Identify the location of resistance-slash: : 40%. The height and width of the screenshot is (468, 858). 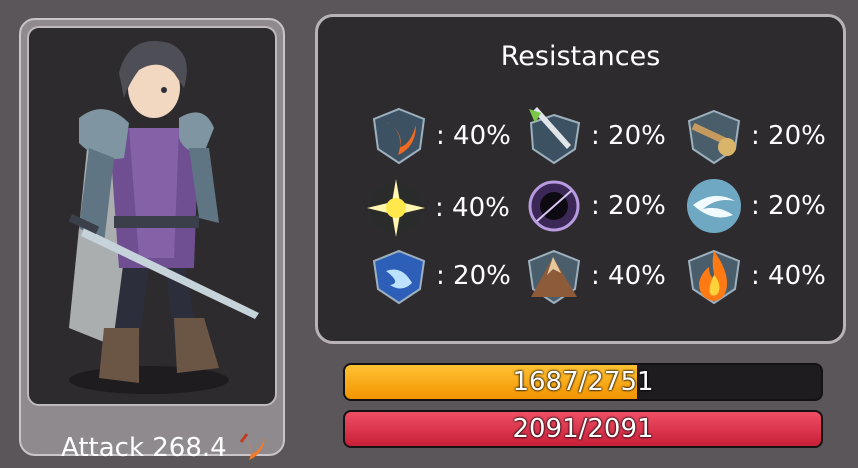
(439, 136).